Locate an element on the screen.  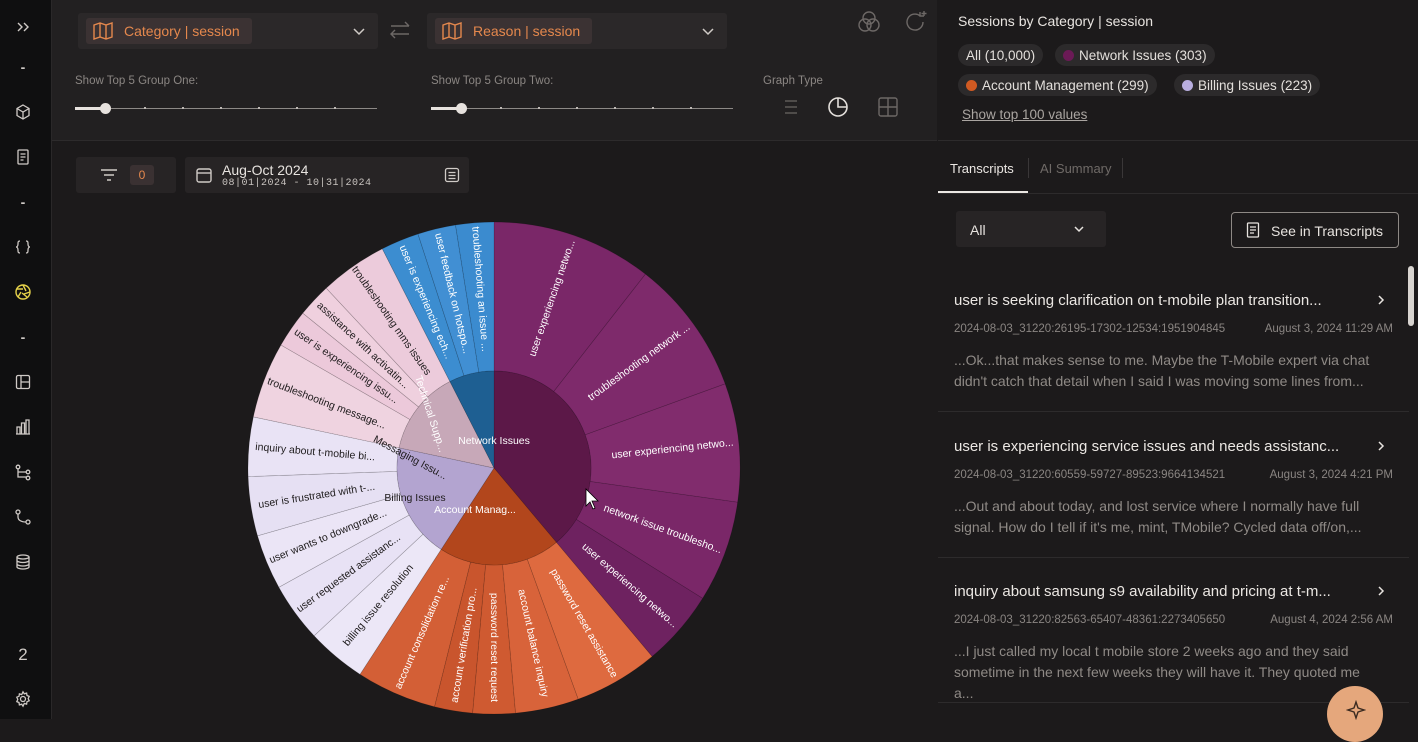
flow-icon is located at coordinates (23, 472).